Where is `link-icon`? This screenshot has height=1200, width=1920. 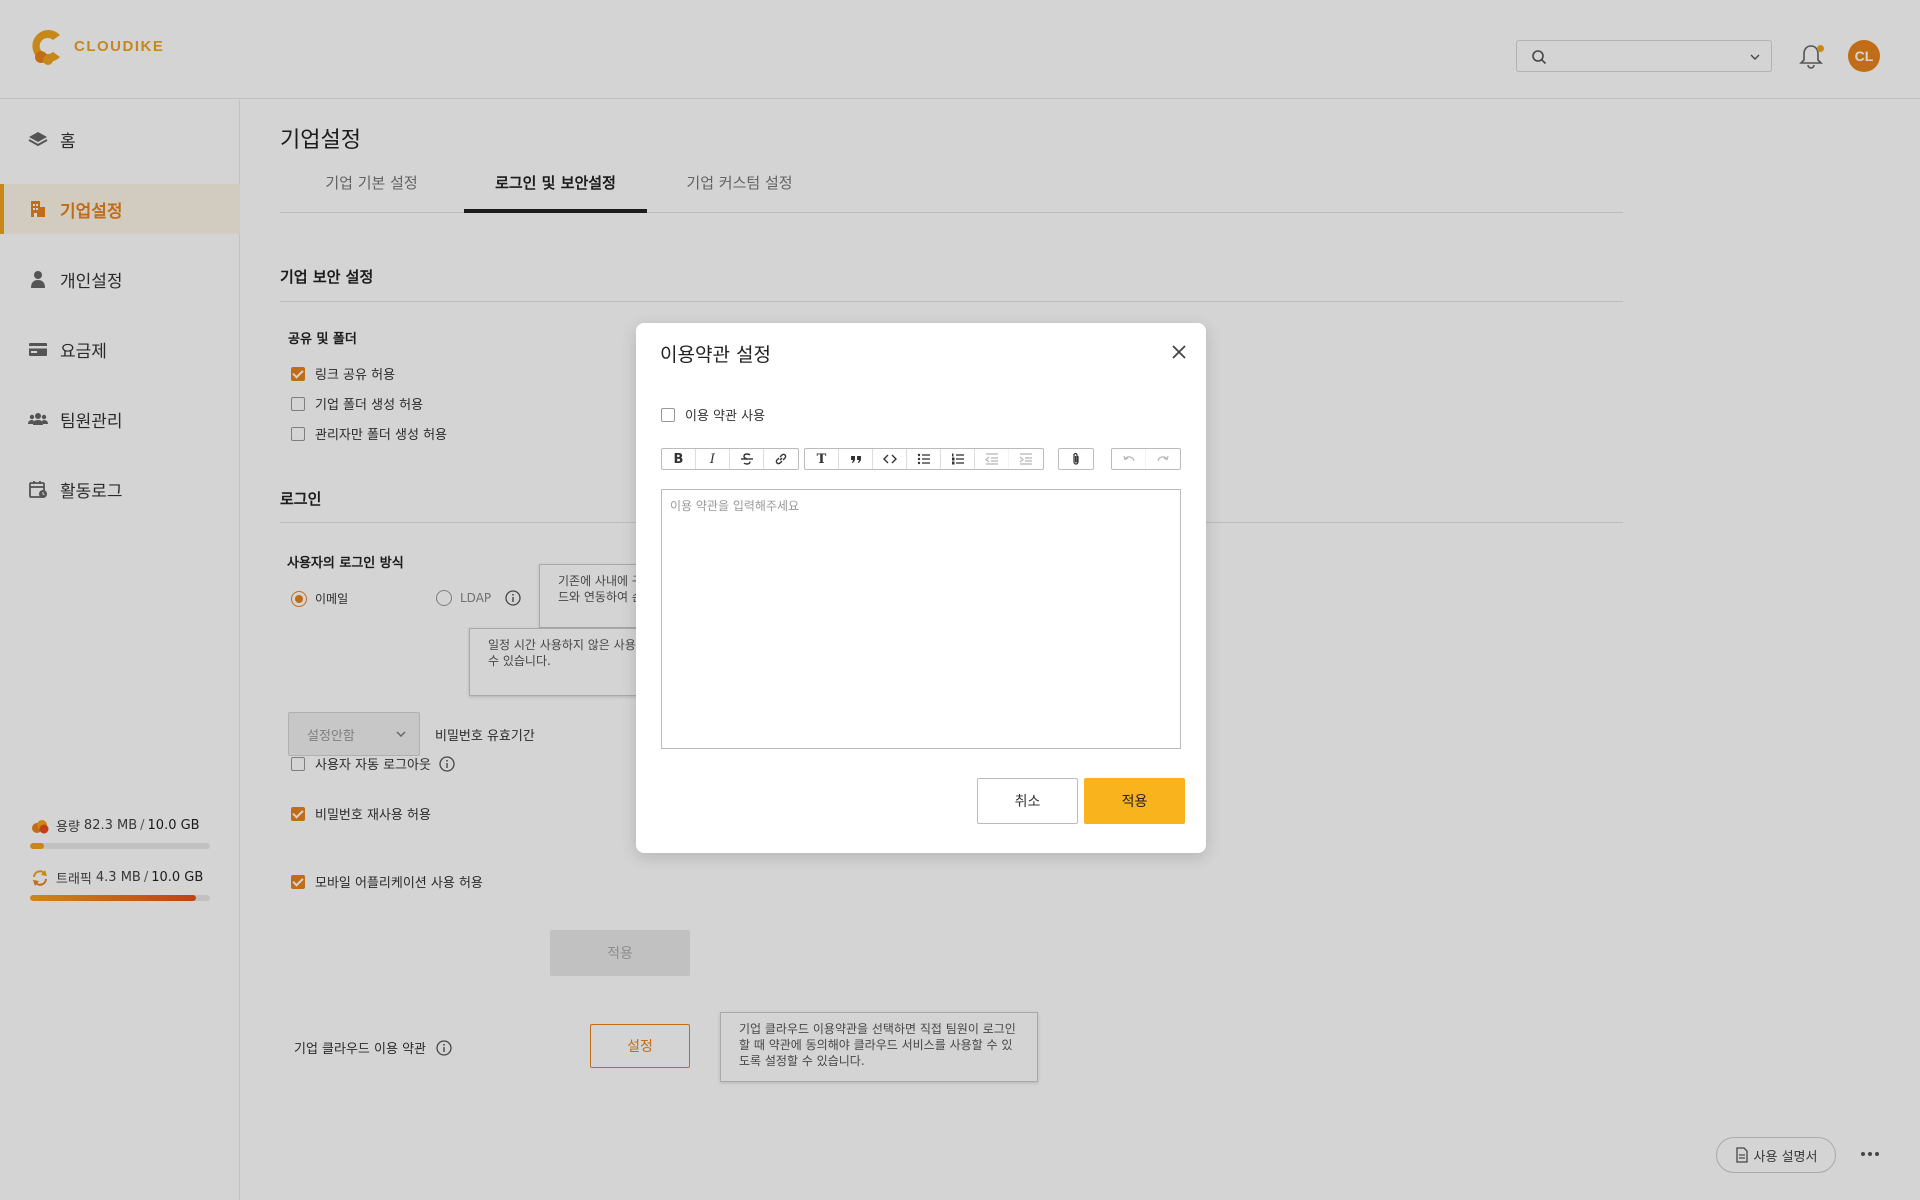
link-icon is located at coordinates (781, 459).